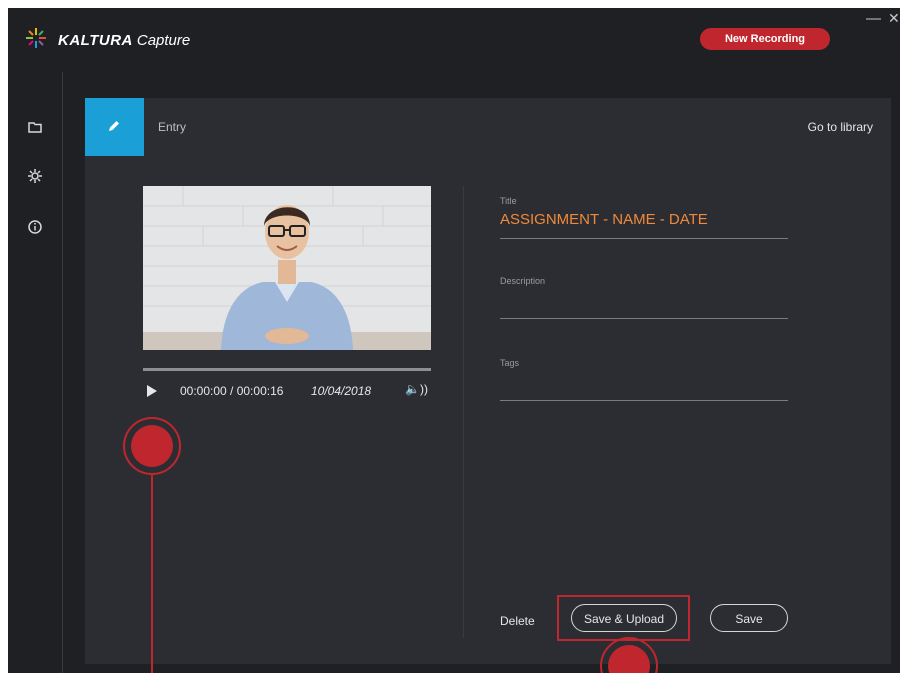 Image resolution: width=900 pixels, height=673 pixels. Describe the element at coordinates (454, 40) in the screenshot. I see `title-bar: KALTURA Capture New Recording — ✕` at that location.